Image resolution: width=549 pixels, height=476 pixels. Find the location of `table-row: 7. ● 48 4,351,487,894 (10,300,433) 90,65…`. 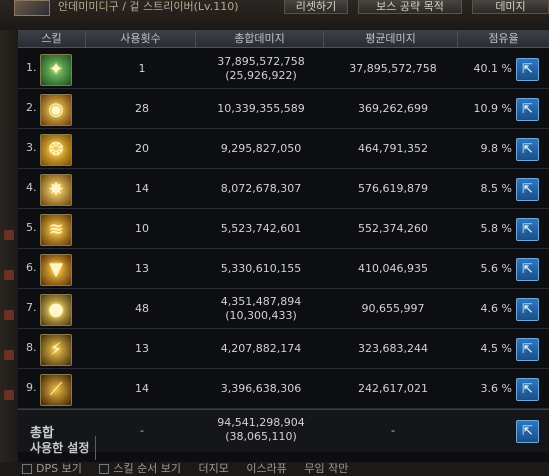

table-row: 7. ● 48 4,351,487,894 (10,300,433) 90,65… is located at coordinates (283, 309).